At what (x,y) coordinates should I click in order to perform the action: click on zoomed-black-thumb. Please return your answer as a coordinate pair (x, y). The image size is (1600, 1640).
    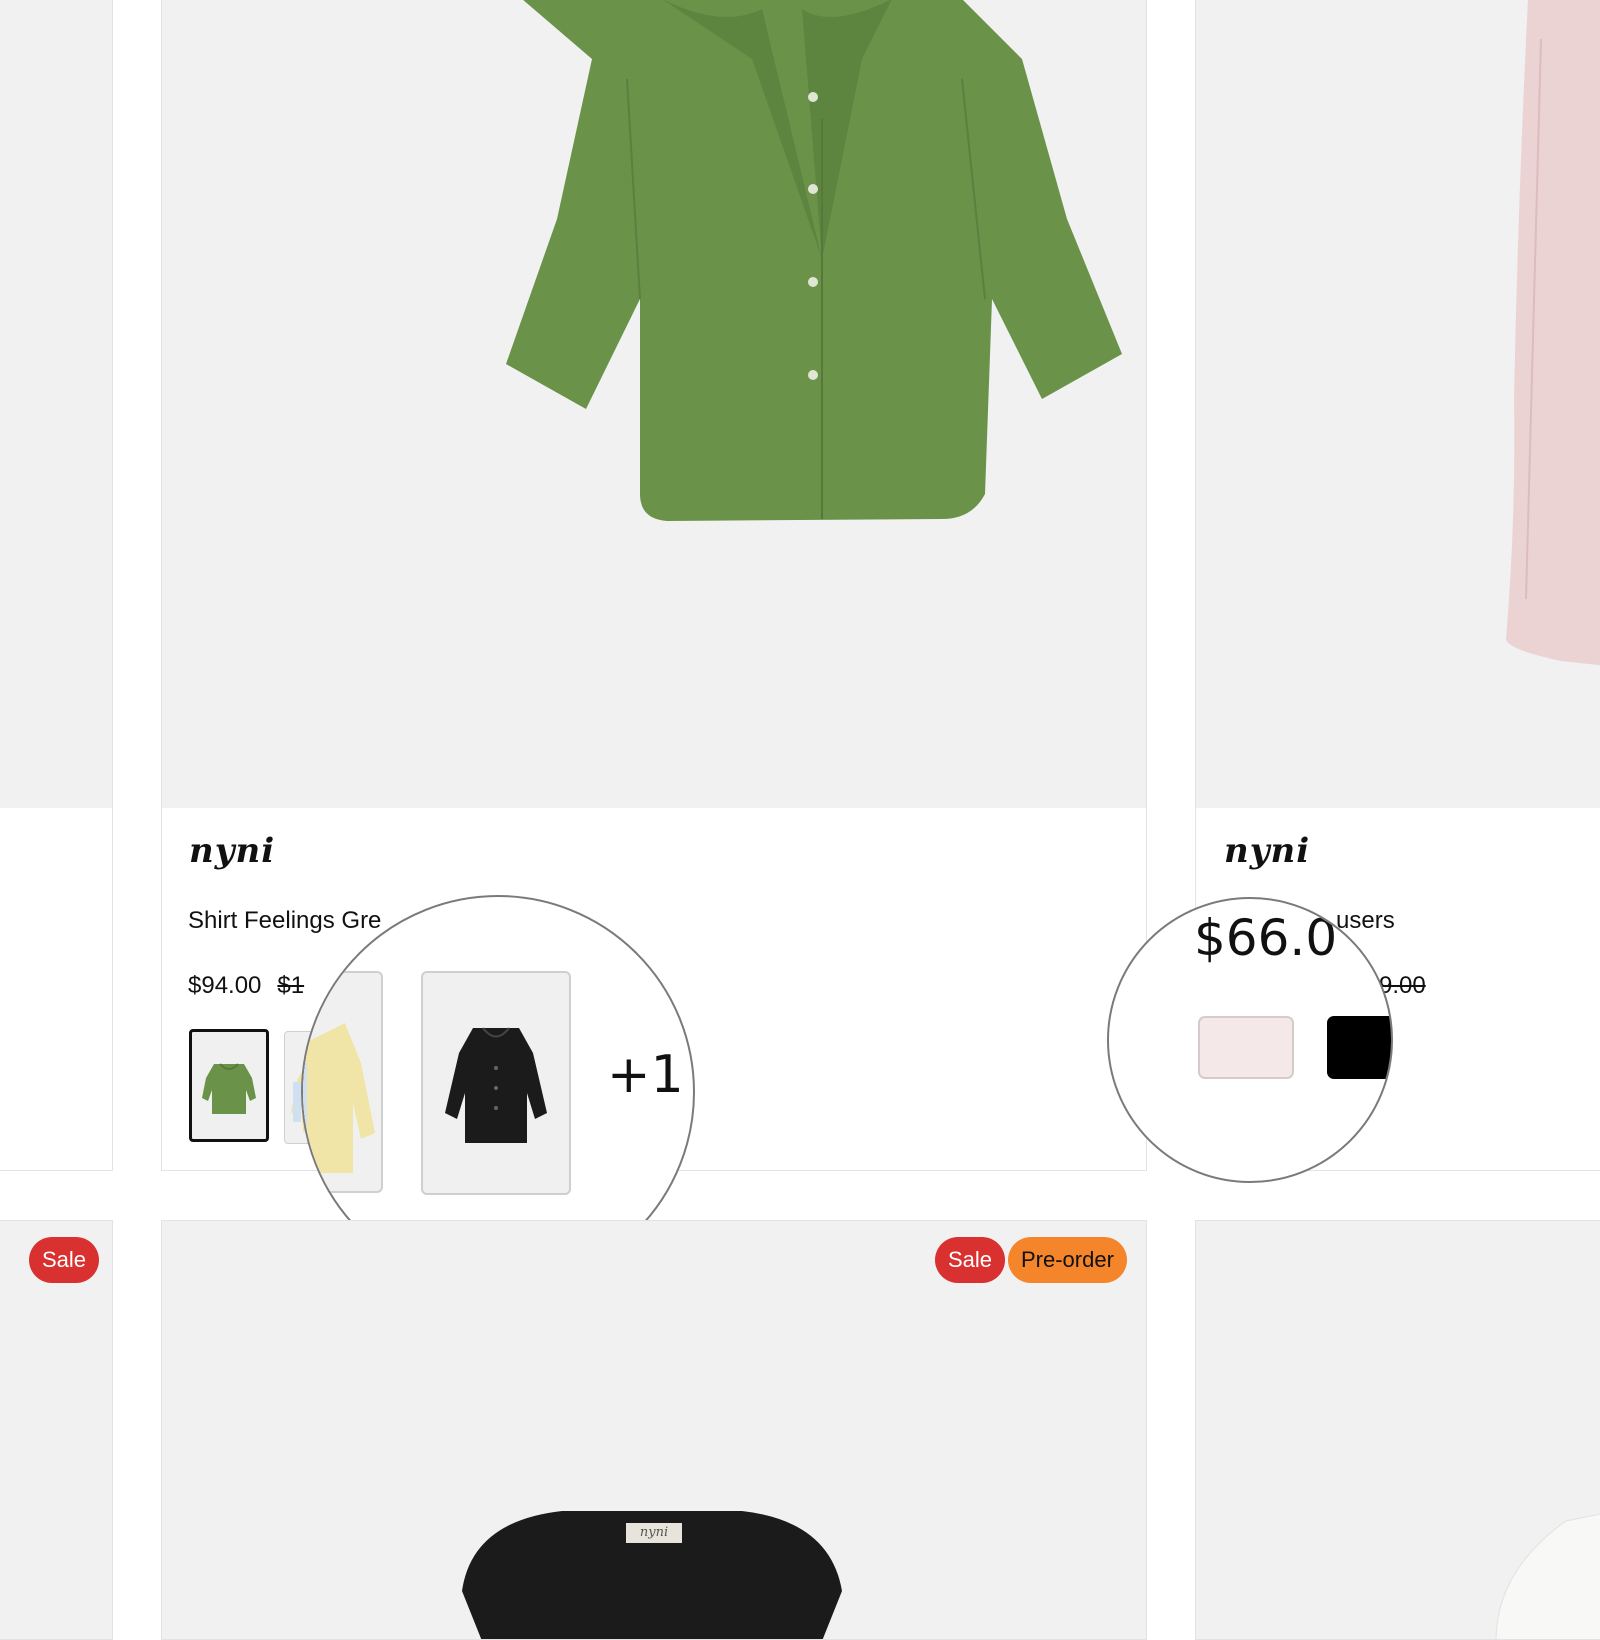
    Looking at the image, I should click on (496, 1083).